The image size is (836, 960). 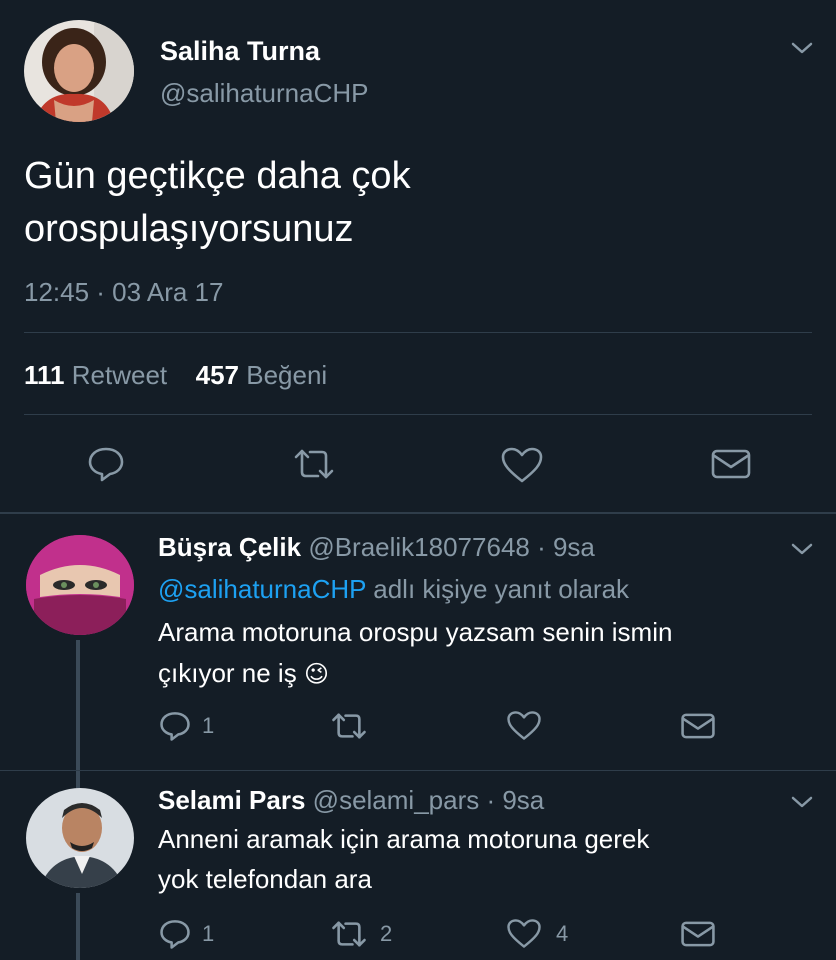 I want to click on retweet-count: 111, so click(x=44, y=375).